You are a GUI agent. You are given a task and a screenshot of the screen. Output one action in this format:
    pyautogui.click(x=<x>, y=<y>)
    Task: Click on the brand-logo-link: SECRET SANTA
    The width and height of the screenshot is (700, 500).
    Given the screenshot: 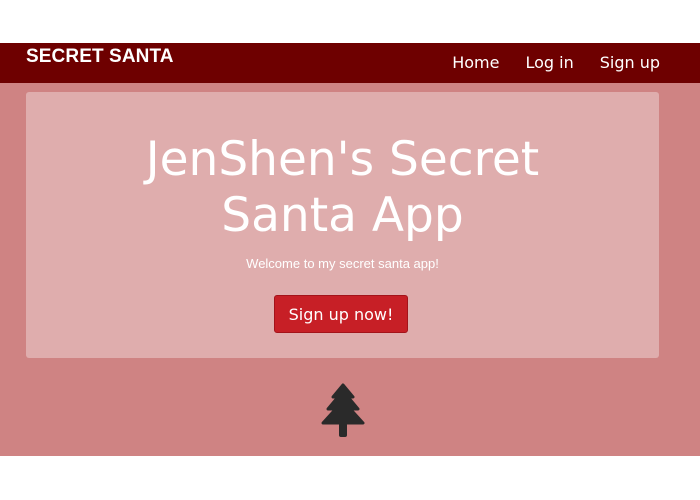 What is the action you would take?
    pyautogui.click(x=100, y=57)
    